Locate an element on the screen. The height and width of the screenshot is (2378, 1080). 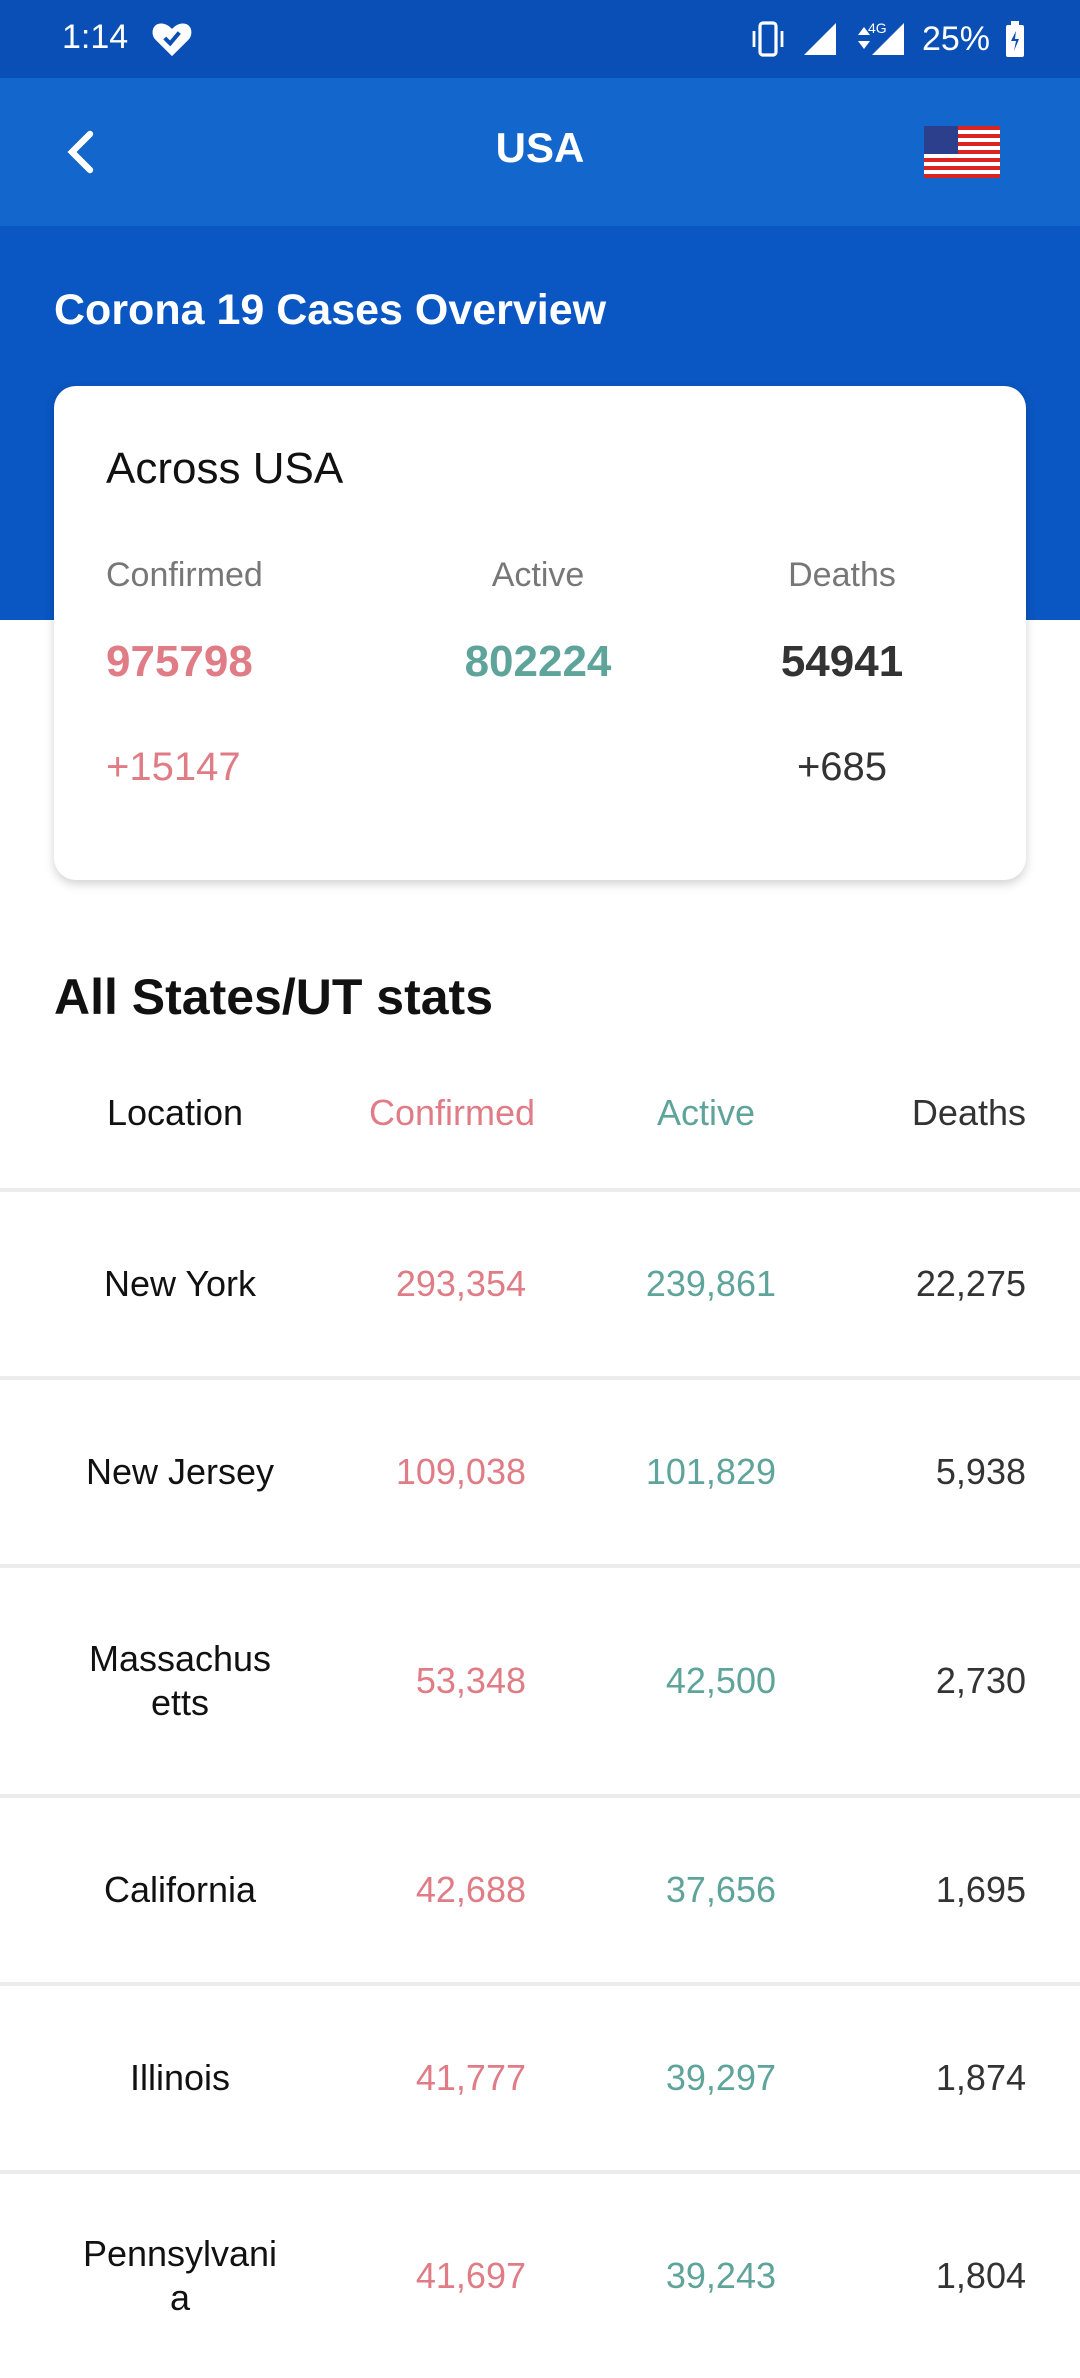
row-confirmed: 41,697 is located at coordinates (470, 2275).